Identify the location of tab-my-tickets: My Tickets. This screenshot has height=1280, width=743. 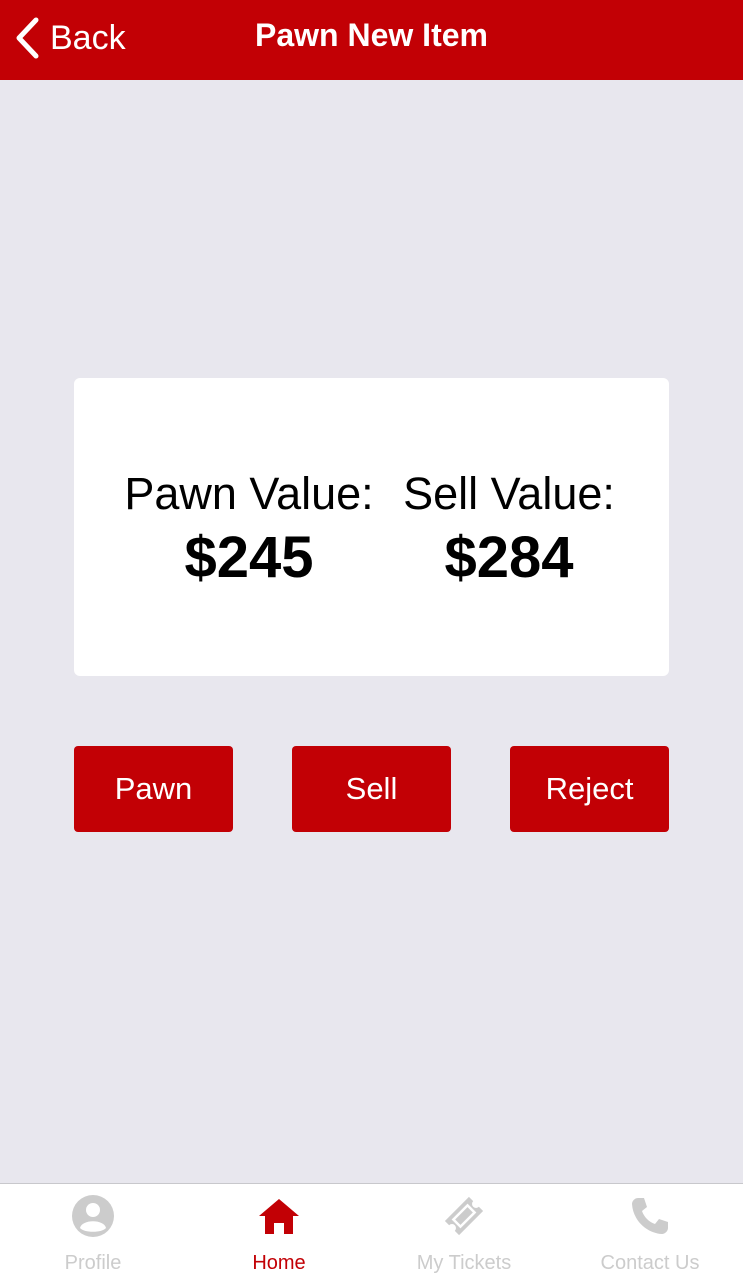
(464, 1232).